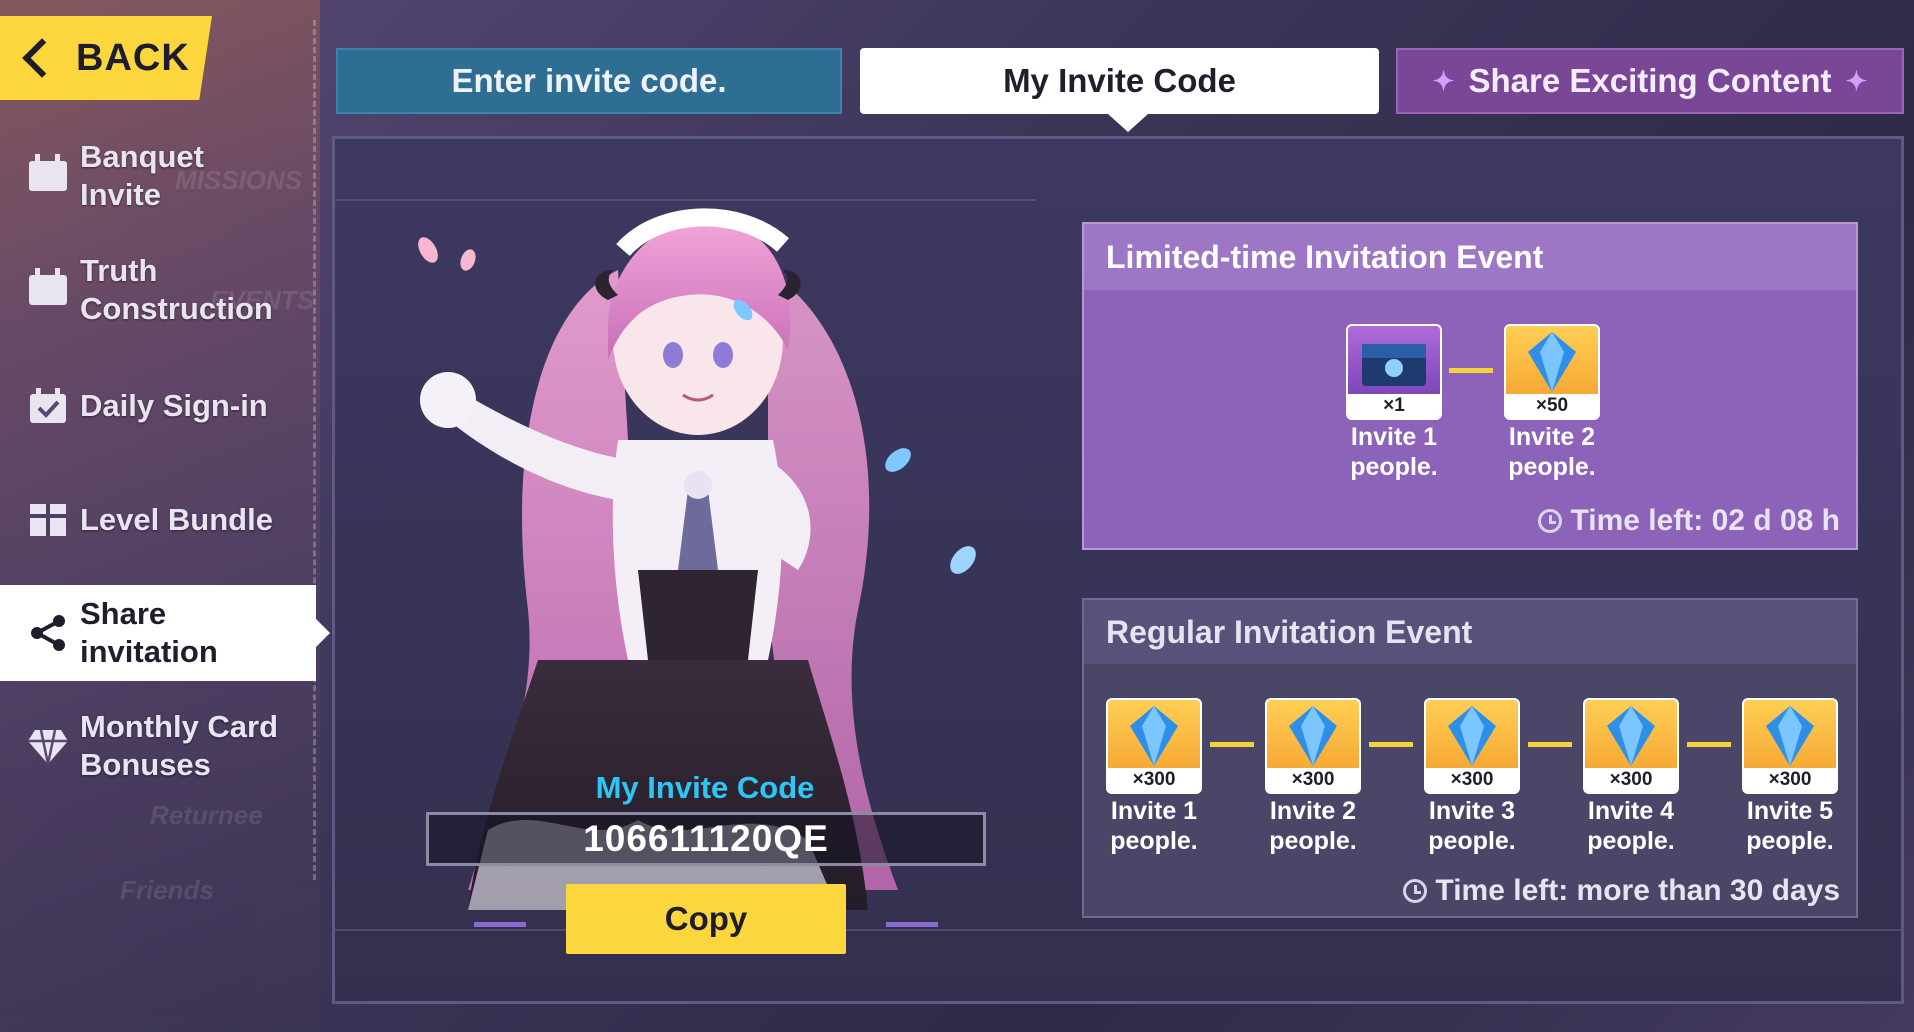  I want to click on chevron-left-icon, so click(42, 58).